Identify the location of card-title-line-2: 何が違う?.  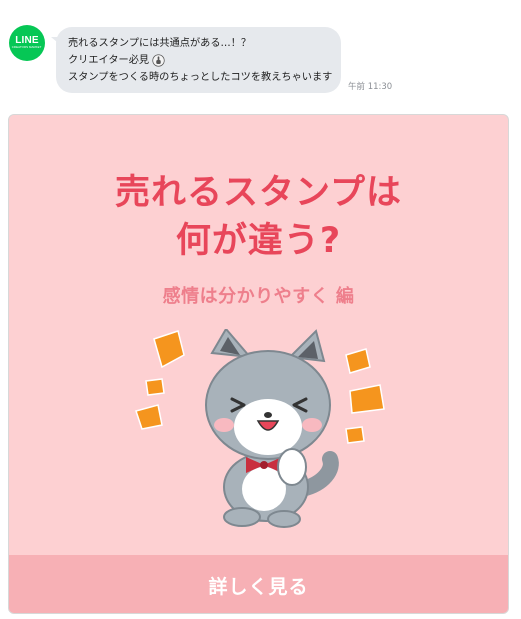
(258, 241).